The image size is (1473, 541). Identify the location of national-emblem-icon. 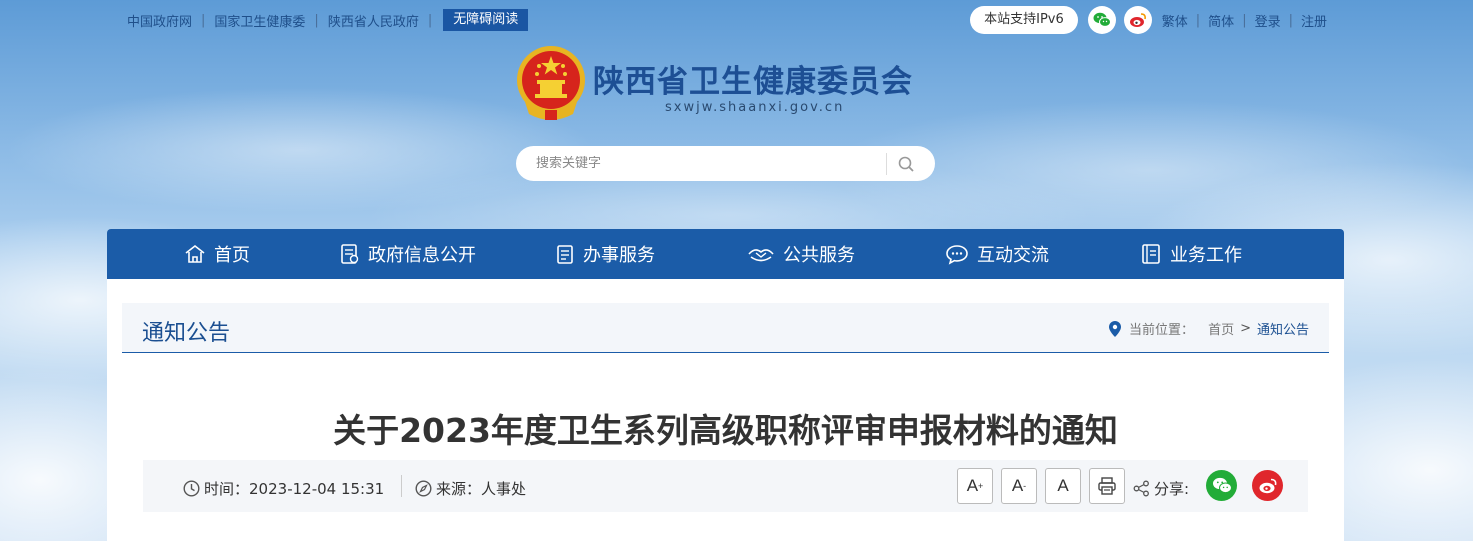
(551, 83).